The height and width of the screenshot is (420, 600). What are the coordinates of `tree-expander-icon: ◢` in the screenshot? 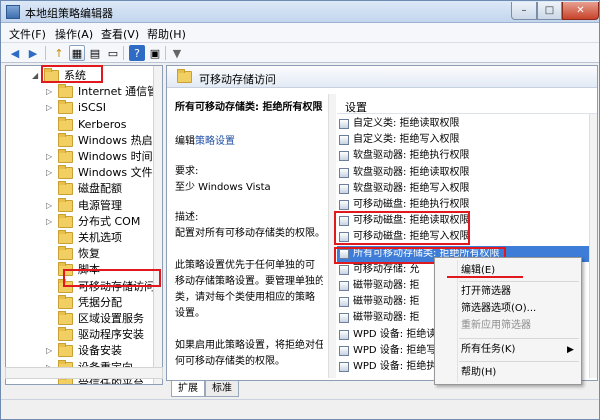 It's located at (36, 76).